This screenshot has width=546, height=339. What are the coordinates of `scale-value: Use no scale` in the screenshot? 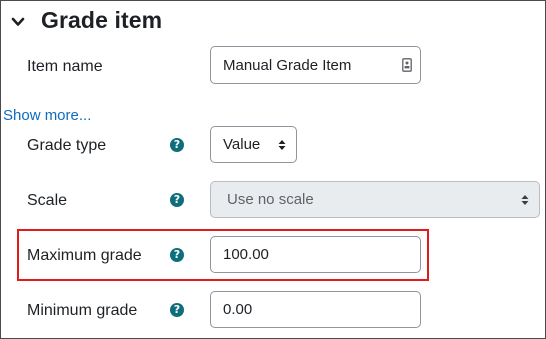 It's located at (270, 199).